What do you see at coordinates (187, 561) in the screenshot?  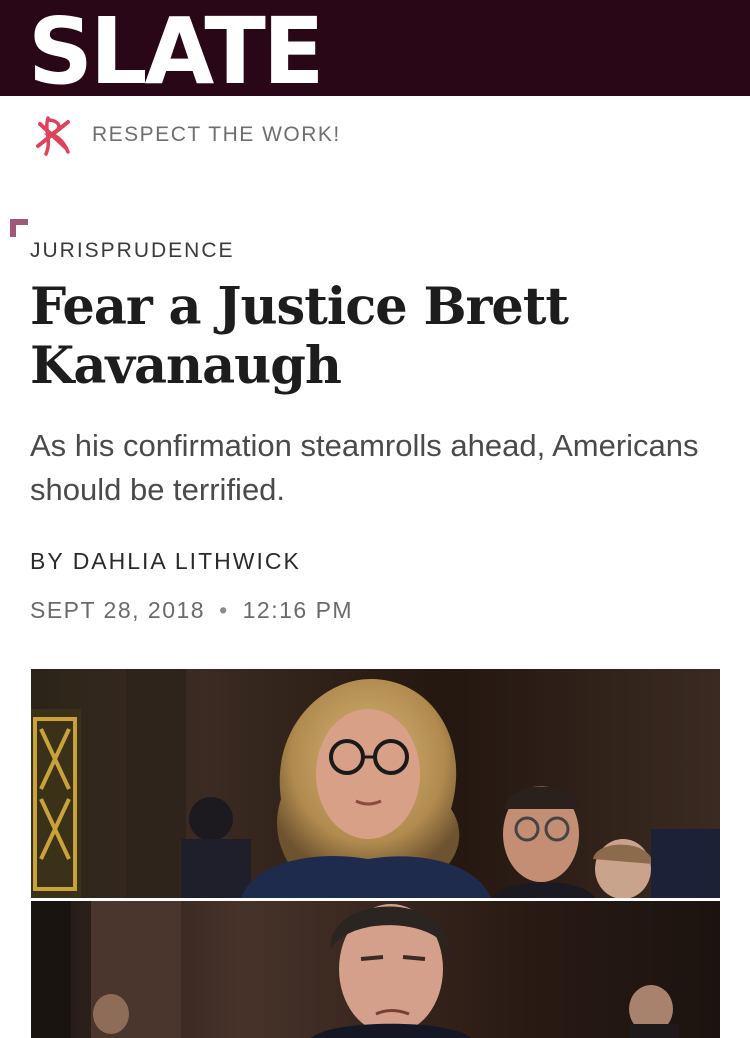 I see `author-link: DAHLIA LITHWICK` at bounding box center [187, 561].